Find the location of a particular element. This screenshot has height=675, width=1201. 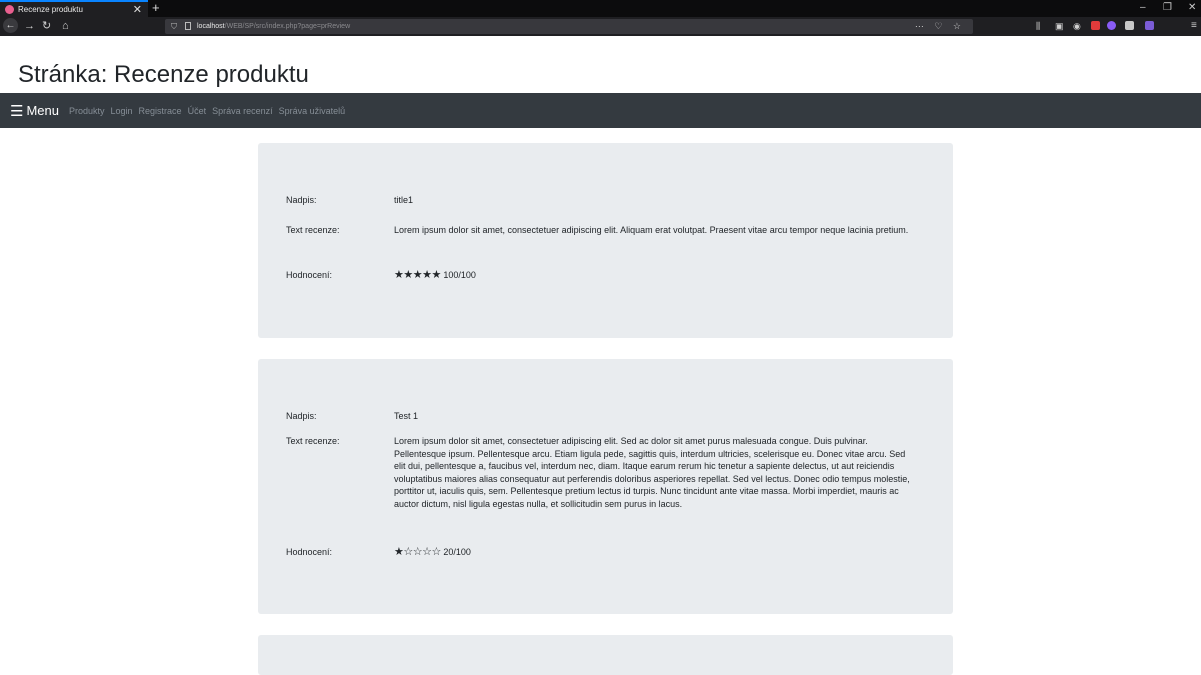

reload-icon: ↻ is located at coordinates (46, 26).